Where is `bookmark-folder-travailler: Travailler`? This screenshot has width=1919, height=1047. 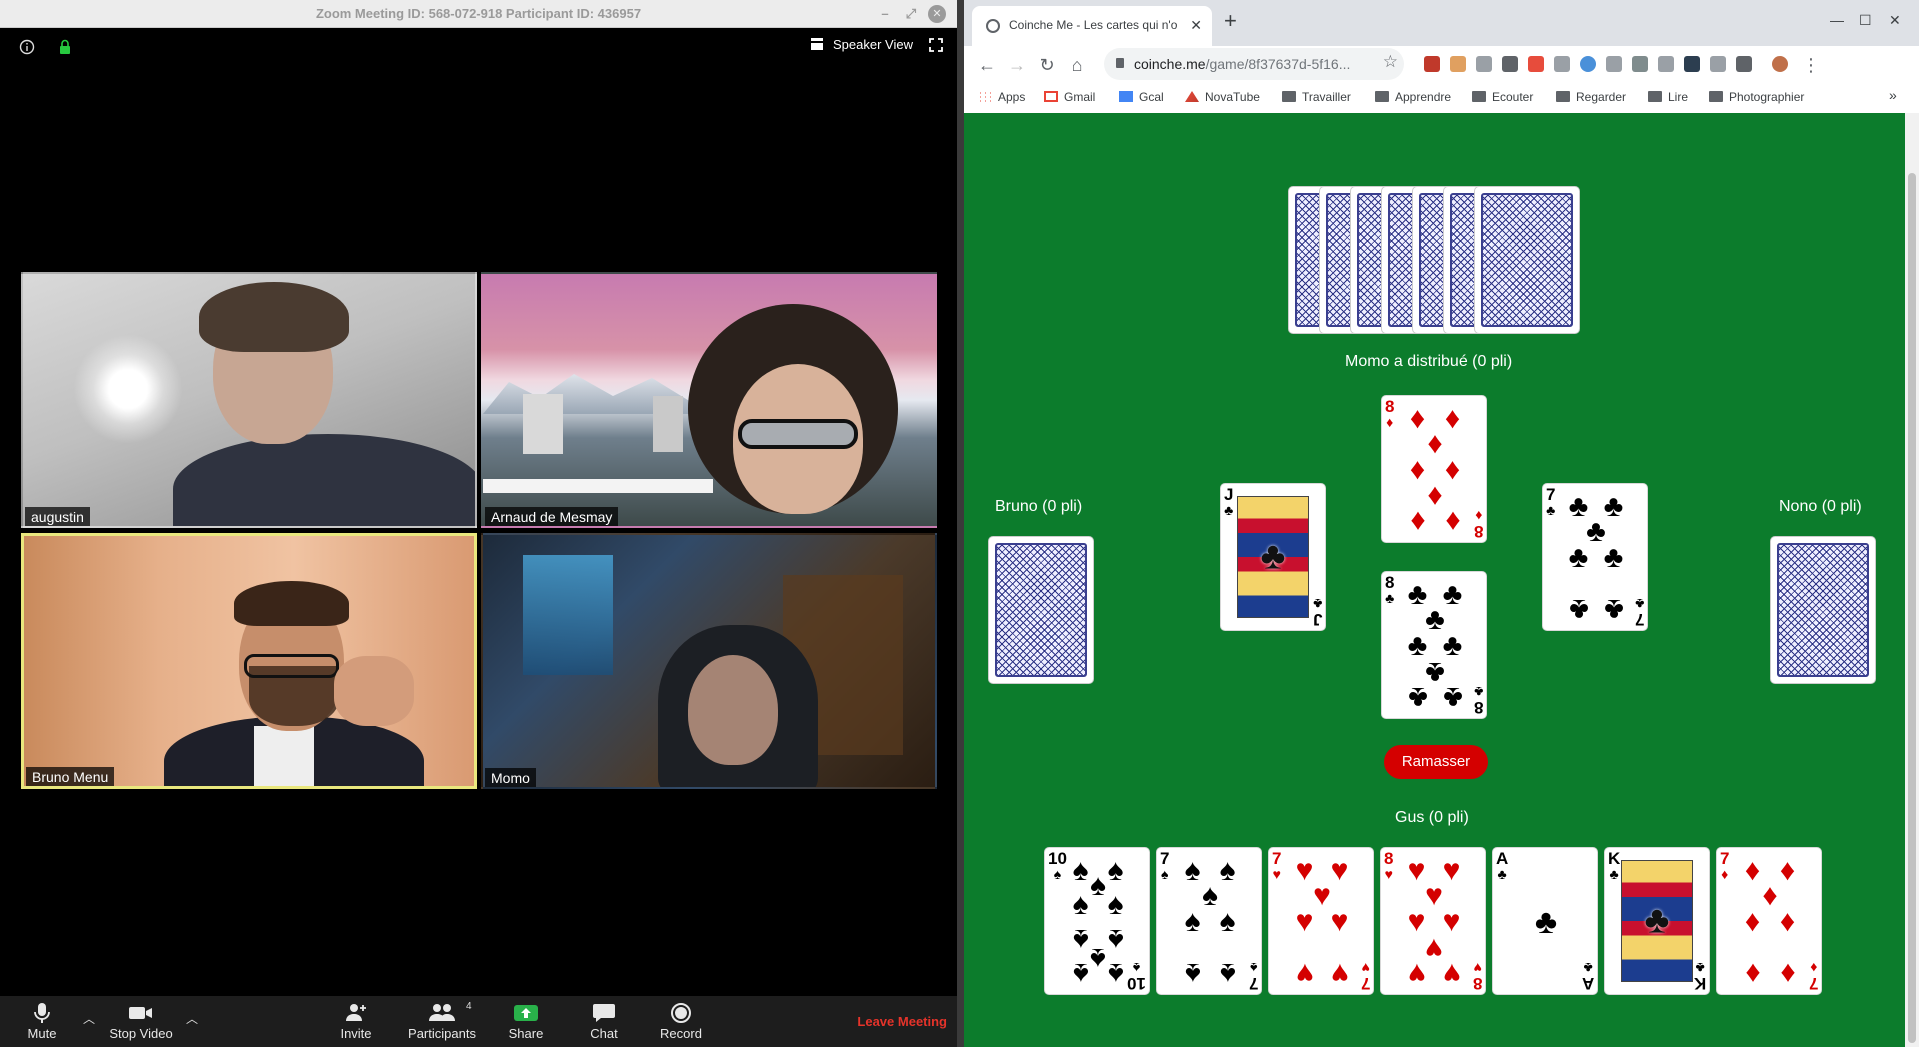
bookmark-folder-travailler: Travailler is located at coordinates (1316, 97).